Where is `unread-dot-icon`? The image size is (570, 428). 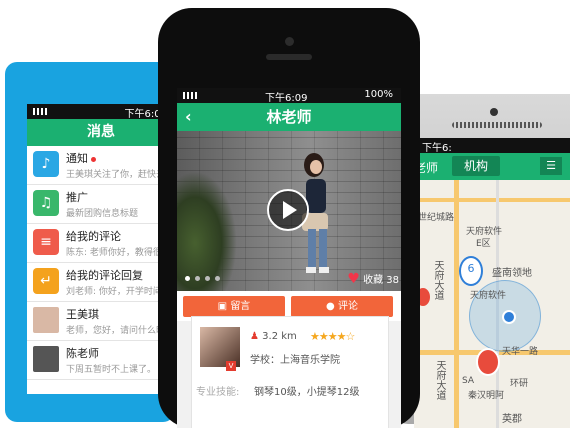 unread-dot-icon is located at coordinates (93, 159).